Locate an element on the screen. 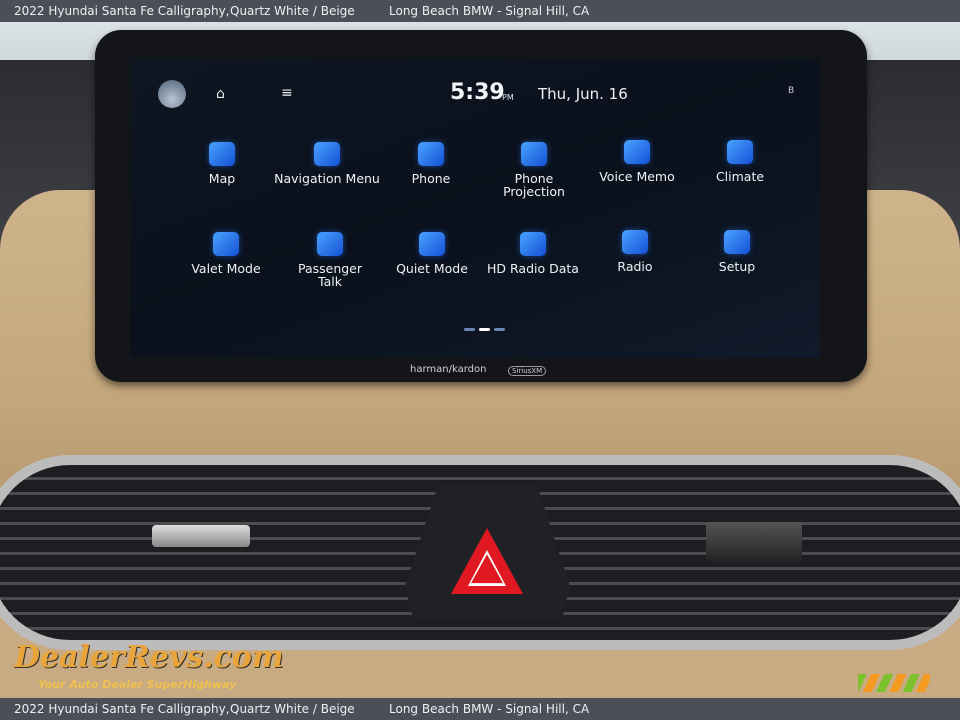 The height and width of the screenshot is (720, 960). clock-time: 5:39 is located at coordinates (477, 92).